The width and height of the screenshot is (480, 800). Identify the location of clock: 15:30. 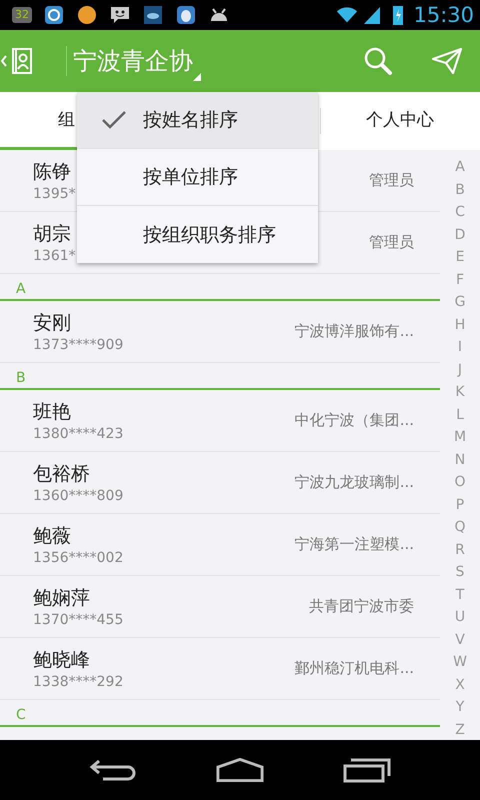
(443, 15).